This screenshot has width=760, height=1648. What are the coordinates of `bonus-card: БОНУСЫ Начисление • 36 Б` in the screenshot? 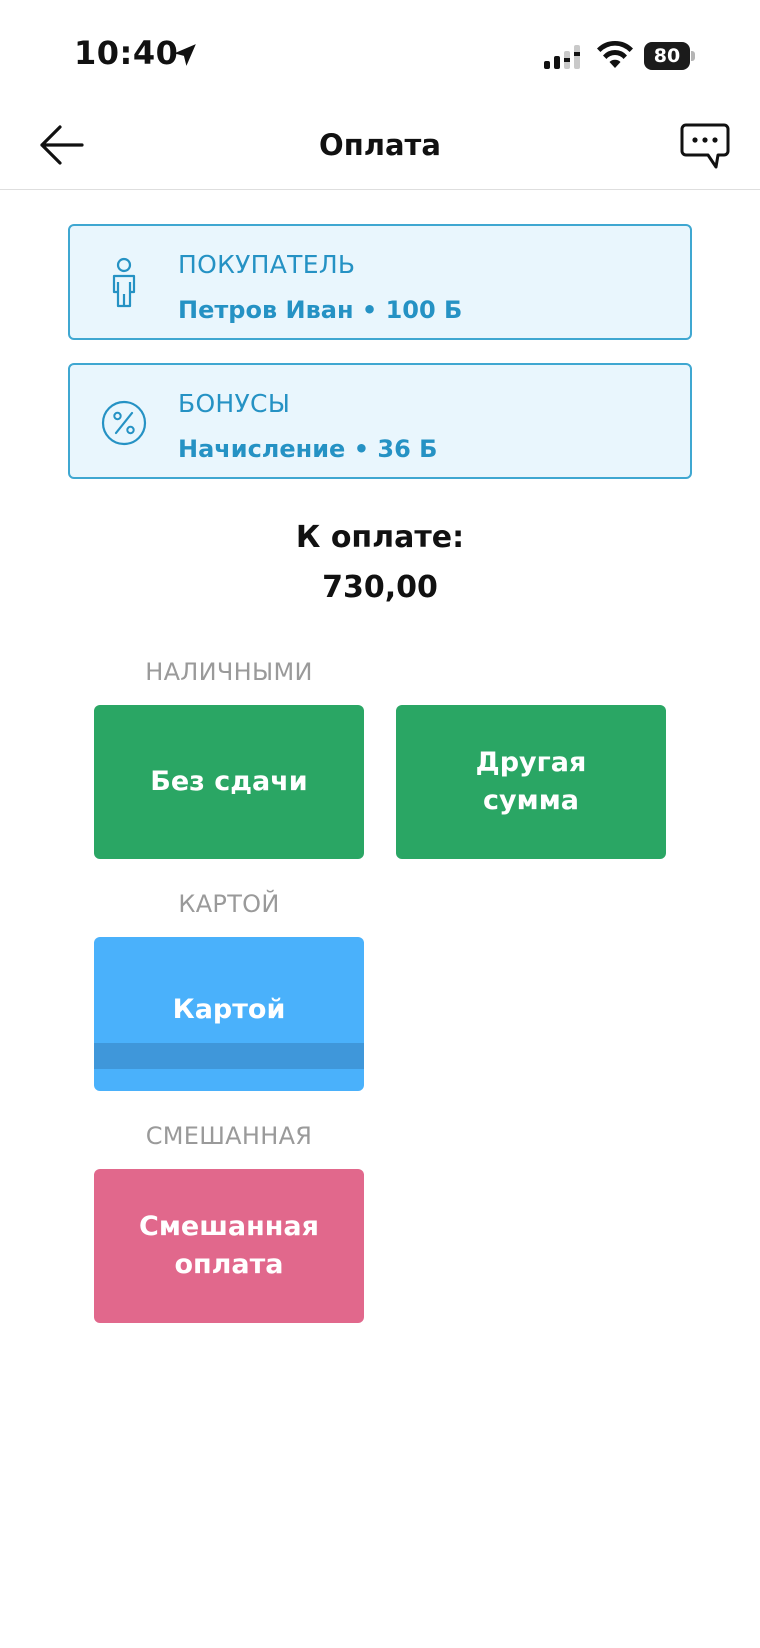 It's located at (380, 421).